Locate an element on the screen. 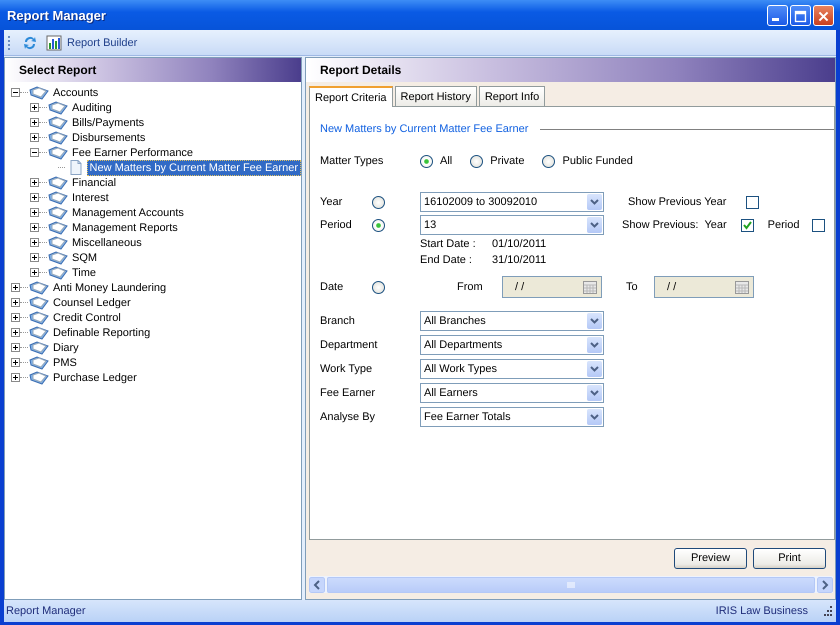 This screenshot has height=625, width=840. field-label: Branch is located at coordinates (338, 321).